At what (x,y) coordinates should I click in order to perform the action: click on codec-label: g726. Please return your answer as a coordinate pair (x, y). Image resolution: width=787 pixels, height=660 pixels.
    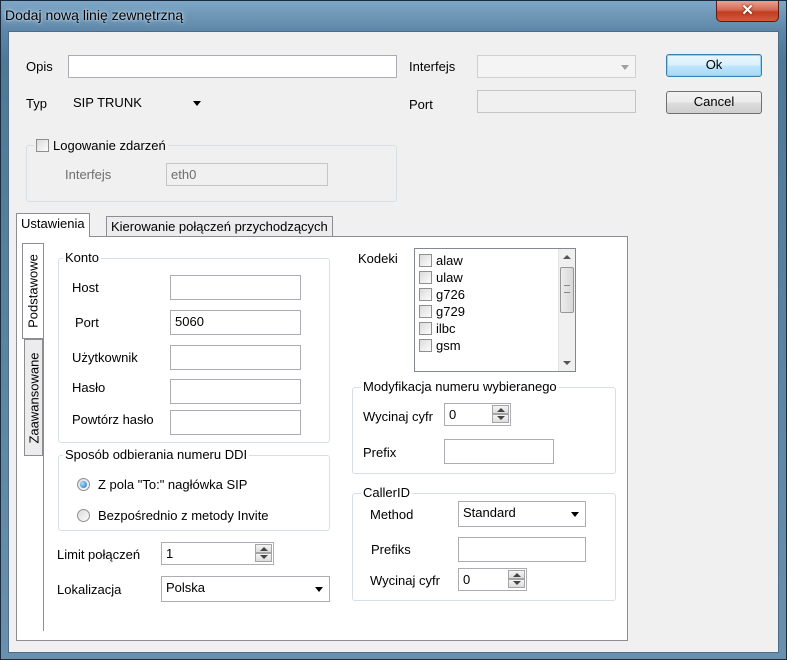
    Looking at the image, I should click on (450, 294).